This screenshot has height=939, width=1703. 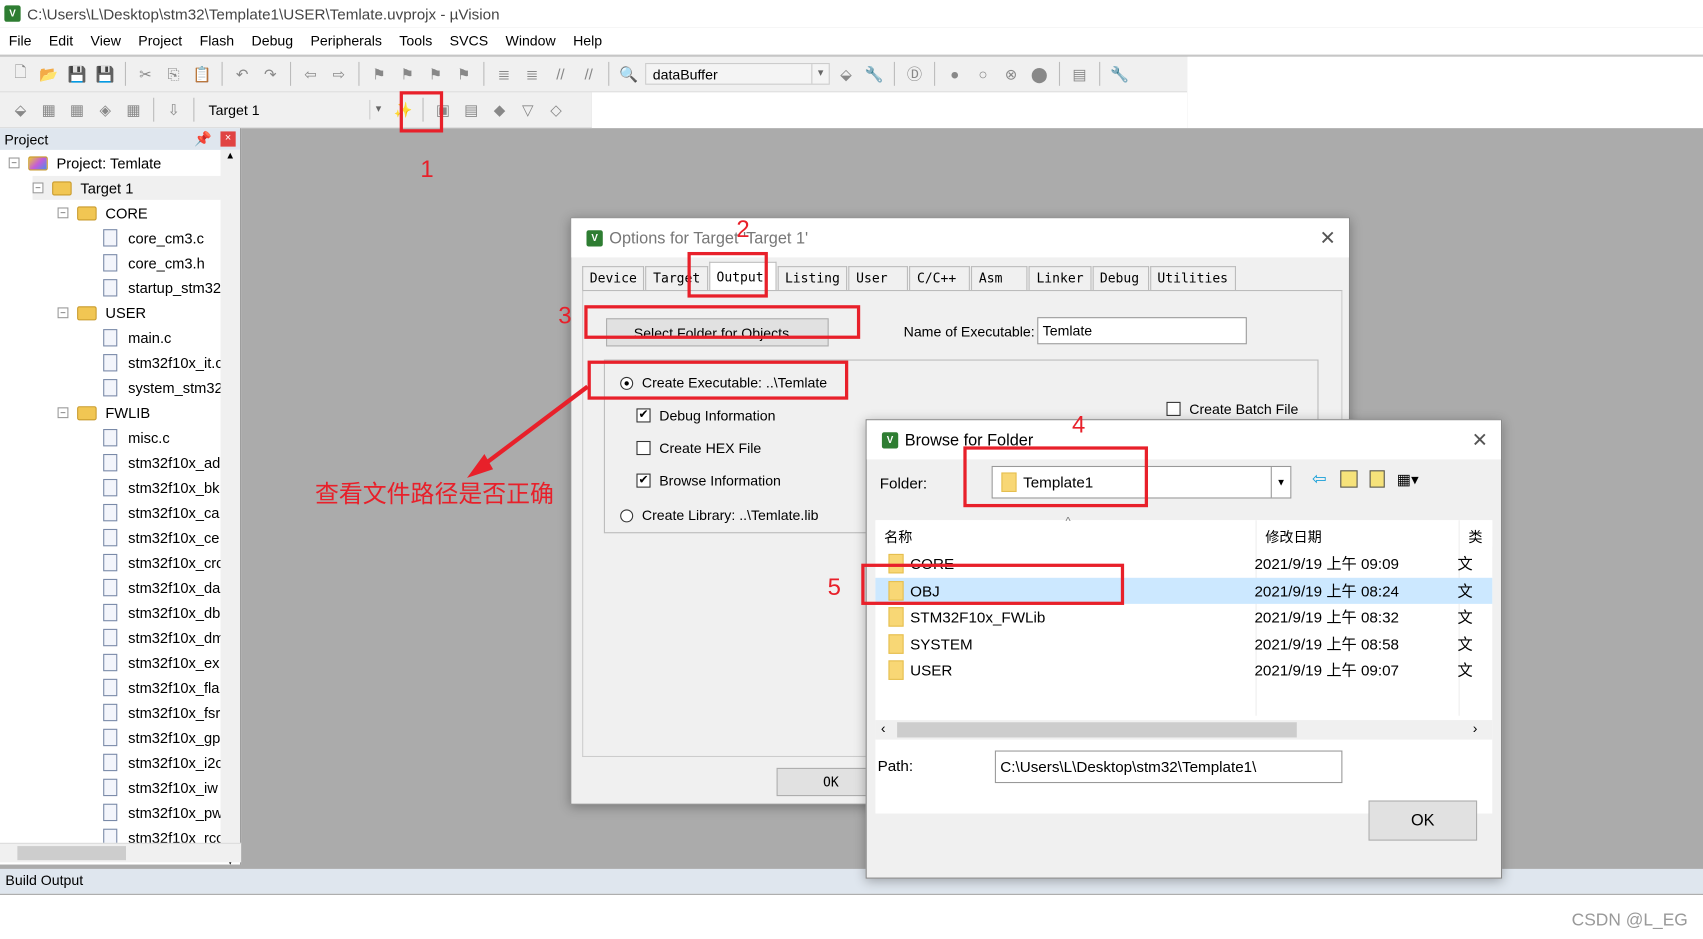 What do you see at coordinates (528, 431) in the screenshot?
I see `annotation-arrow-icon` at bounding box center [528, 431].